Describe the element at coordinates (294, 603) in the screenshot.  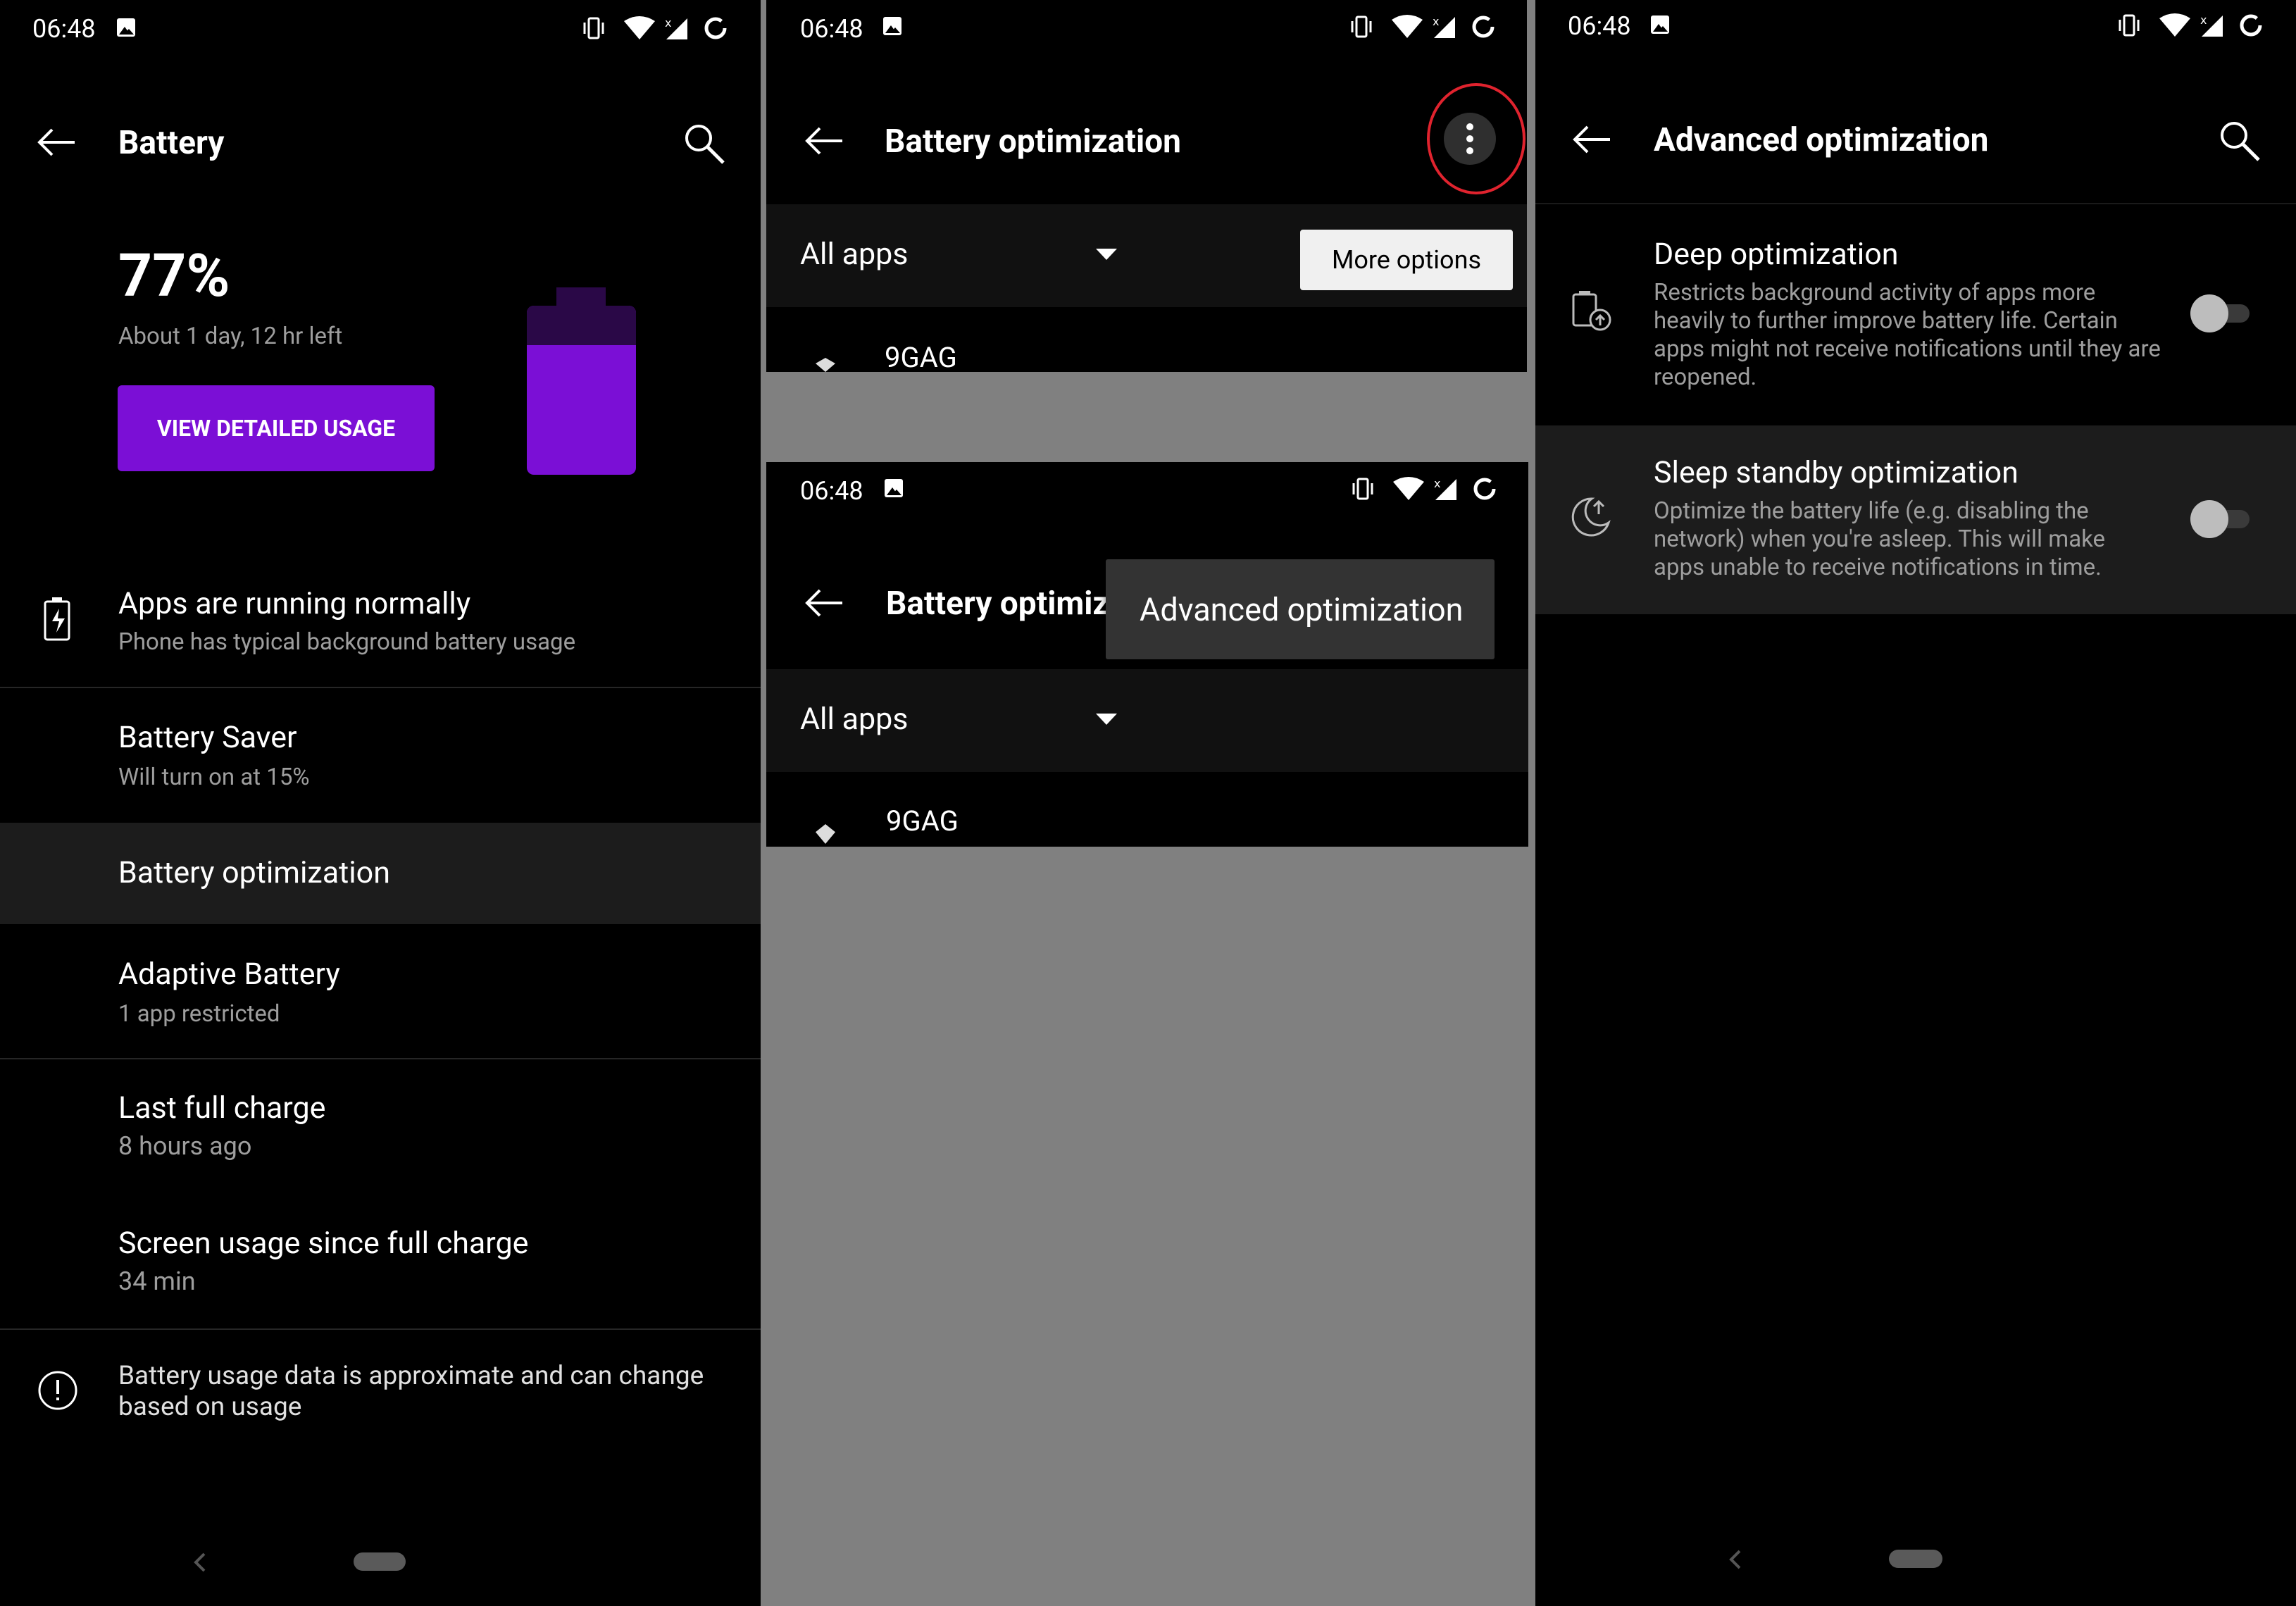
I see `row-apps-running-title: Apps are running normally` at that location.